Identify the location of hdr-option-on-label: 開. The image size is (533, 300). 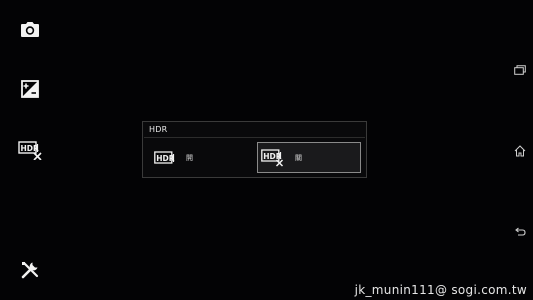
(189, 157).